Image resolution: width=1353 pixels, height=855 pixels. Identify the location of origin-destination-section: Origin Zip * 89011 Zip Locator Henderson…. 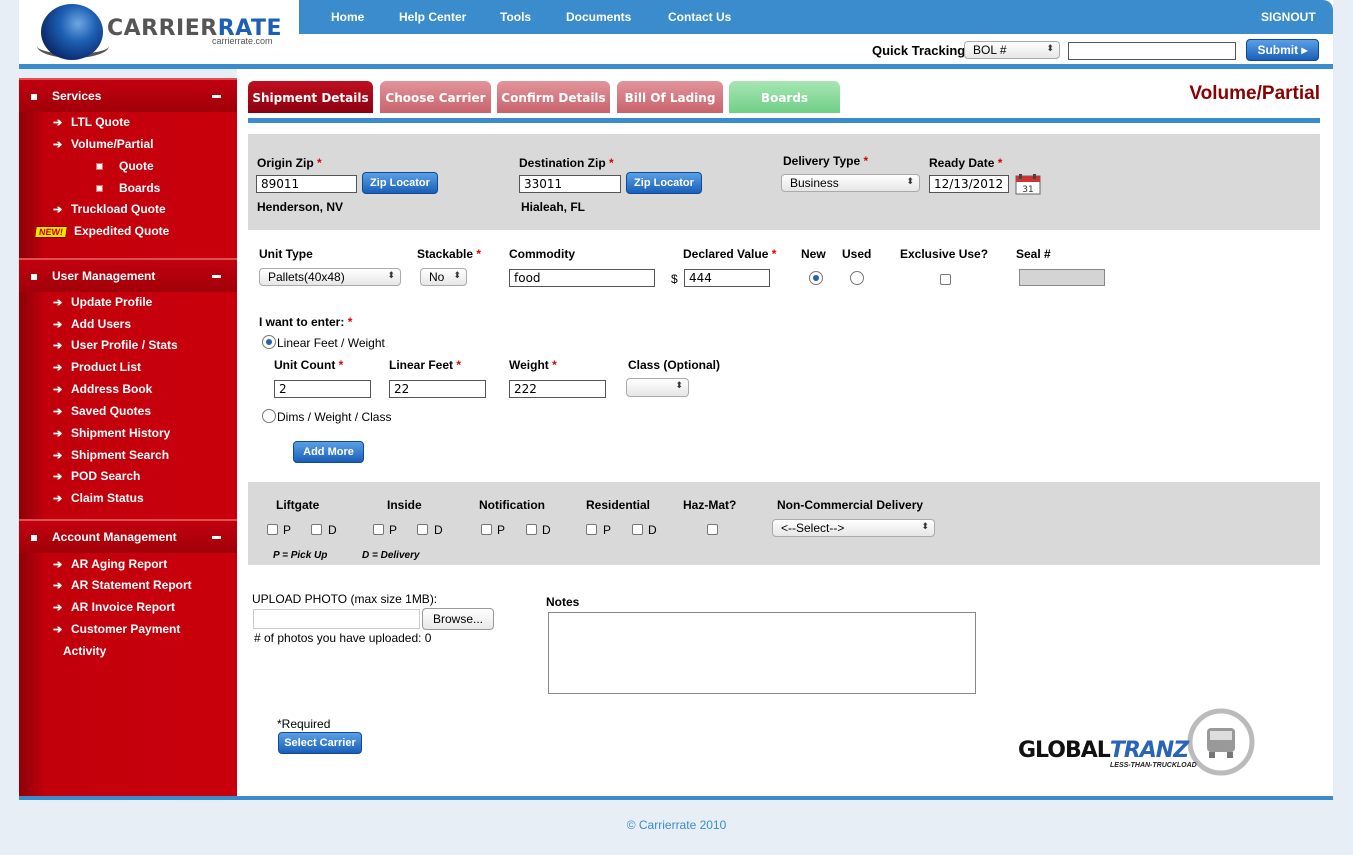
(784, 182).